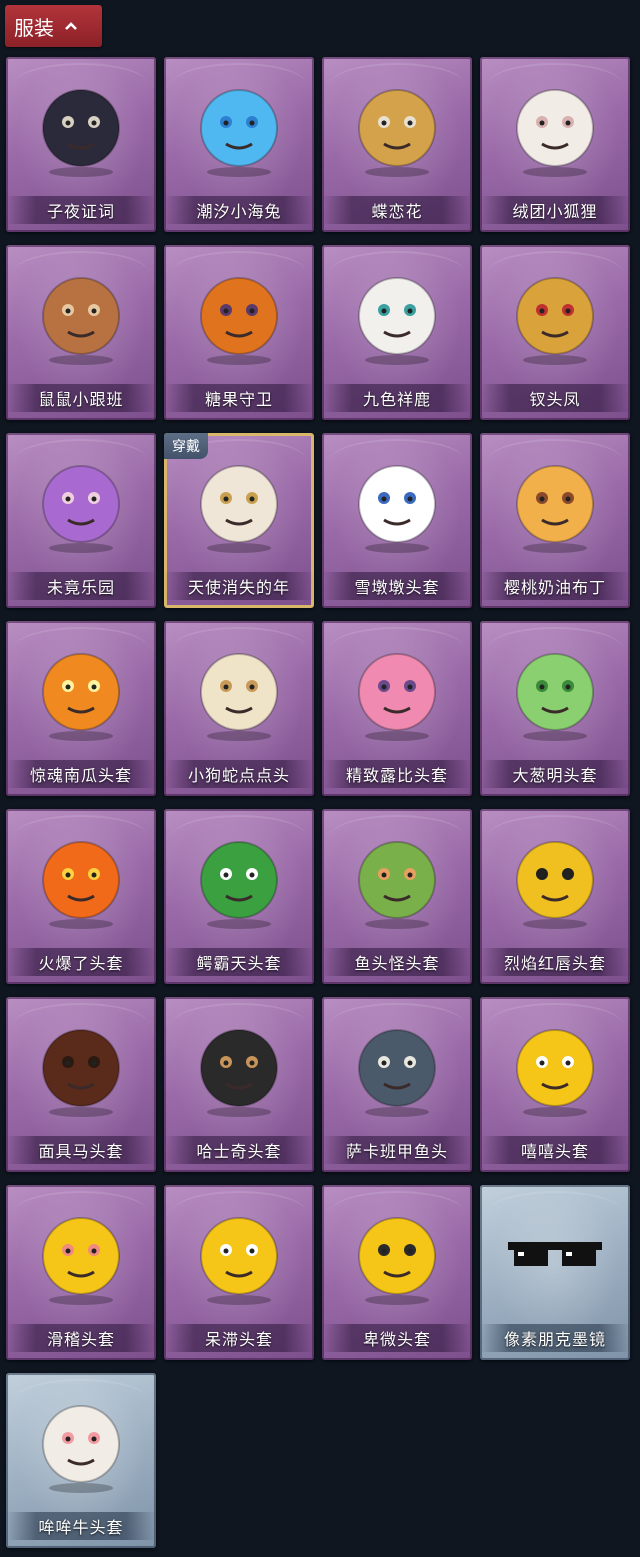 The image size is (640, 1557). Describe the element at coordinates (397, 315) in the screenshot. I see `deer-icon` at that location.